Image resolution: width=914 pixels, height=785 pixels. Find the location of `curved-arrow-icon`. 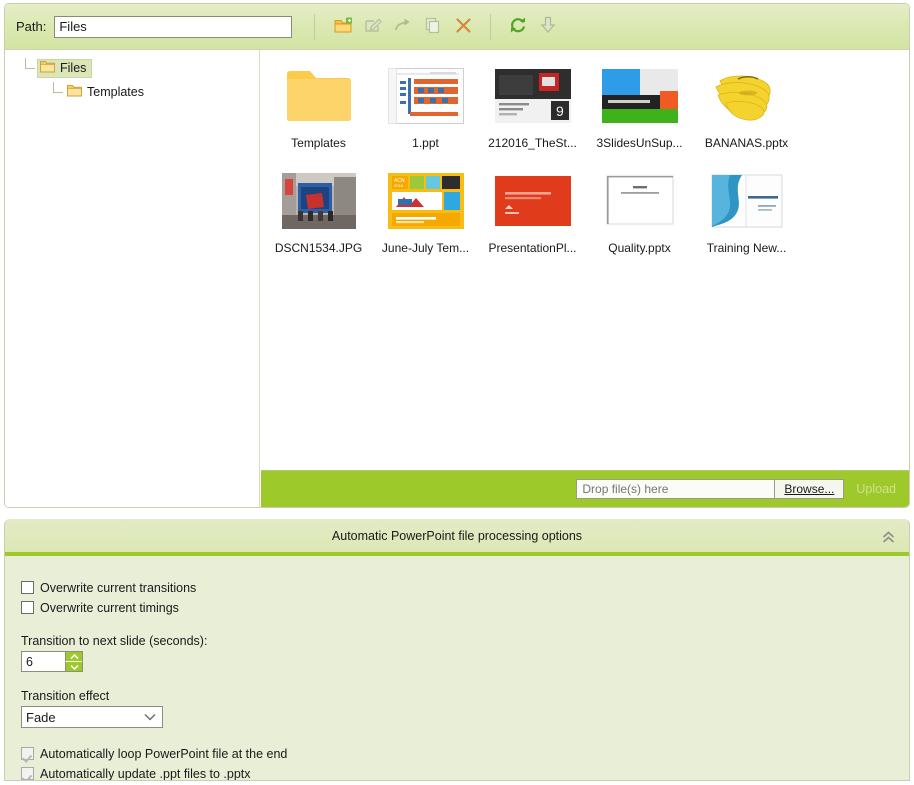

curved-arrow-icon is located at coordinates (403, 27).